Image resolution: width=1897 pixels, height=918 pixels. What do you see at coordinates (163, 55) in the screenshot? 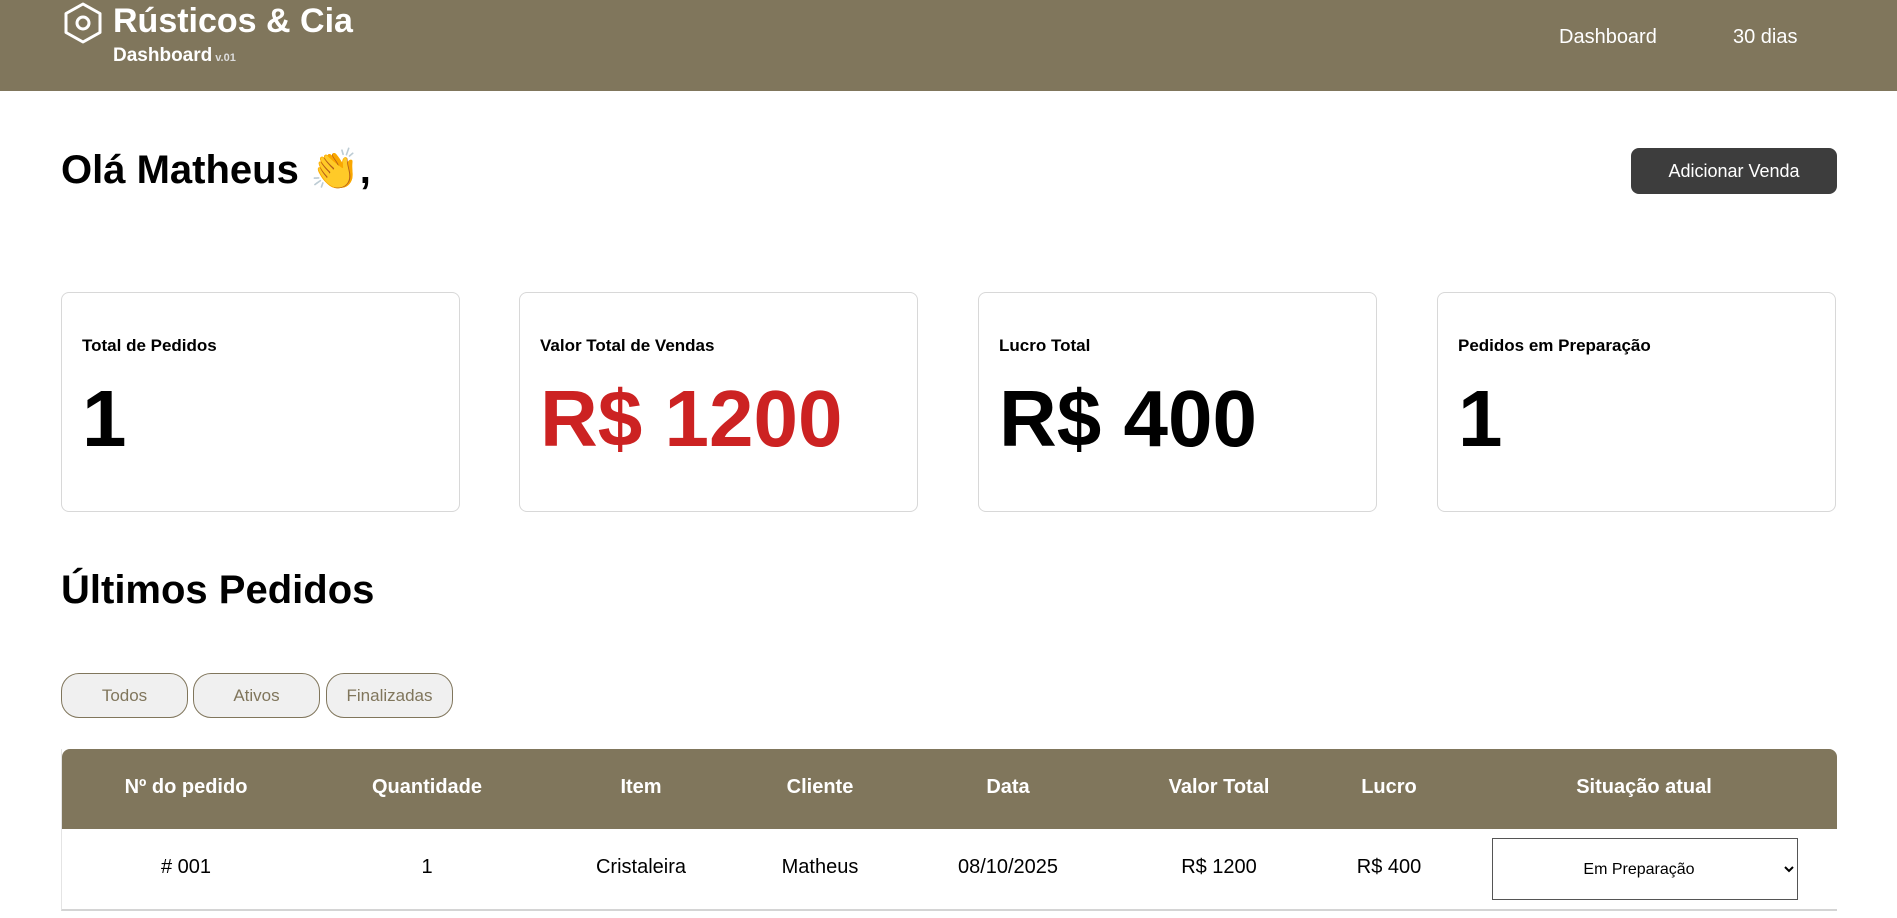
I see `subtitle-text: Dashboard` at bounding box center [163, 55].